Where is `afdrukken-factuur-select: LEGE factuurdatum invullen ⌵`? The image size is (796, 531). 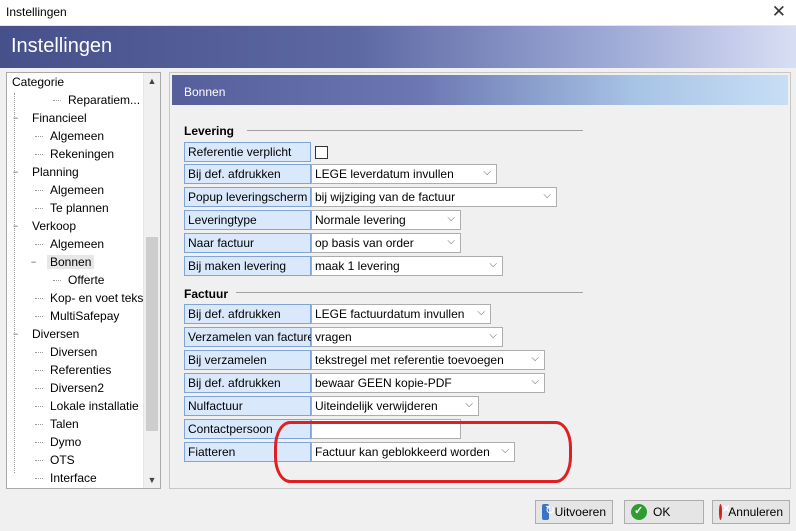 afdrukken-factuur-select: LEGE factuurdatum invullen ⌵ is located at coordinates (401, 314).